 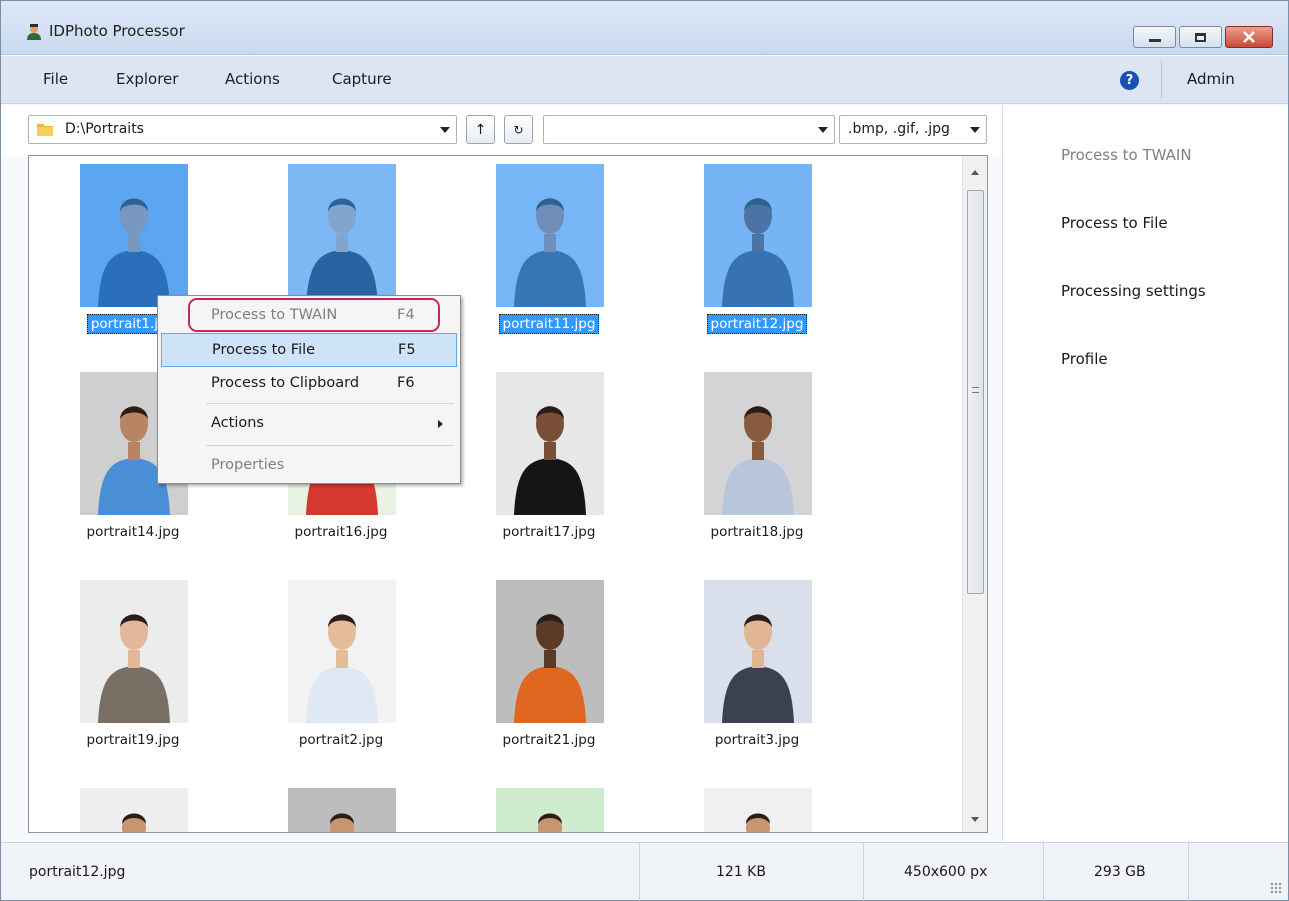 I want to click on thumbnail-caption: portrait21.jpg, so click(x=549, y=740).